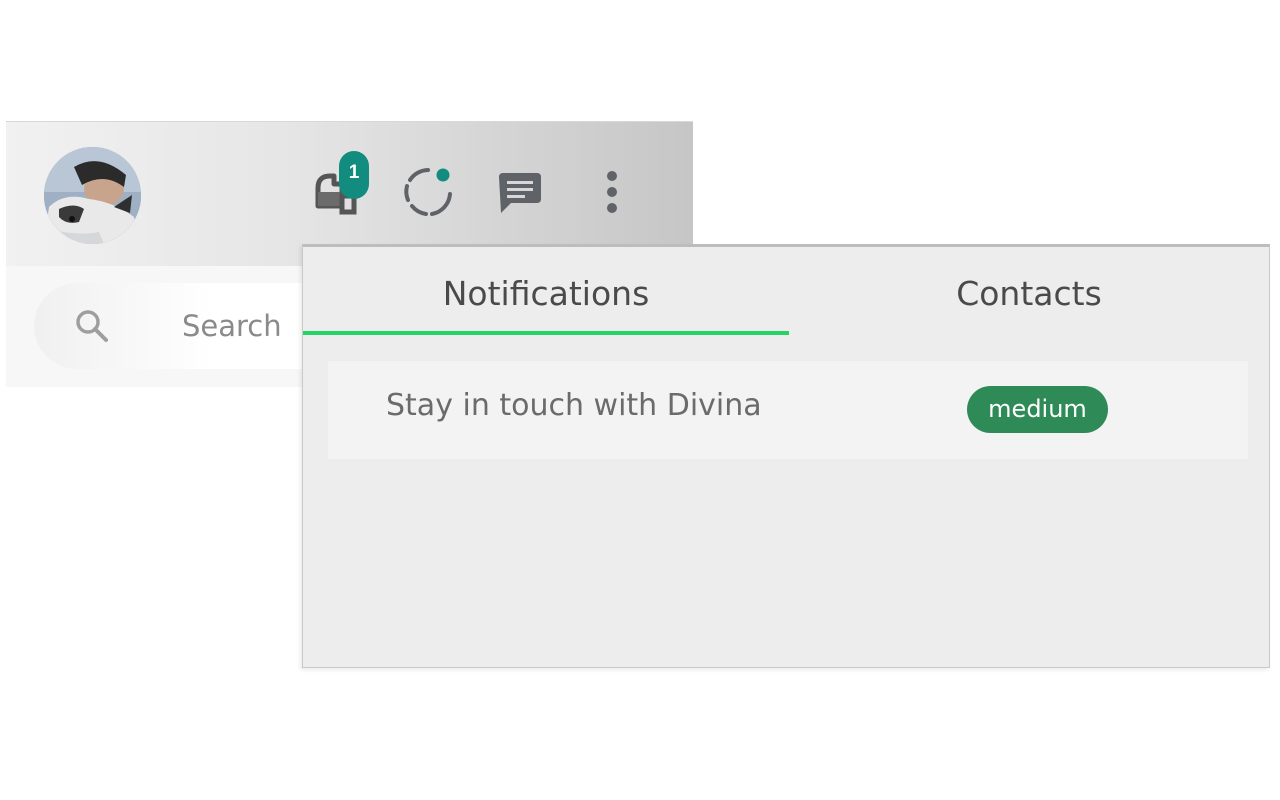 Image resolution: width=1280 pixels, height=800 pixels. Describe the element at coordinates (428, 192) in the screenshot. I see `status-icon` at that location.